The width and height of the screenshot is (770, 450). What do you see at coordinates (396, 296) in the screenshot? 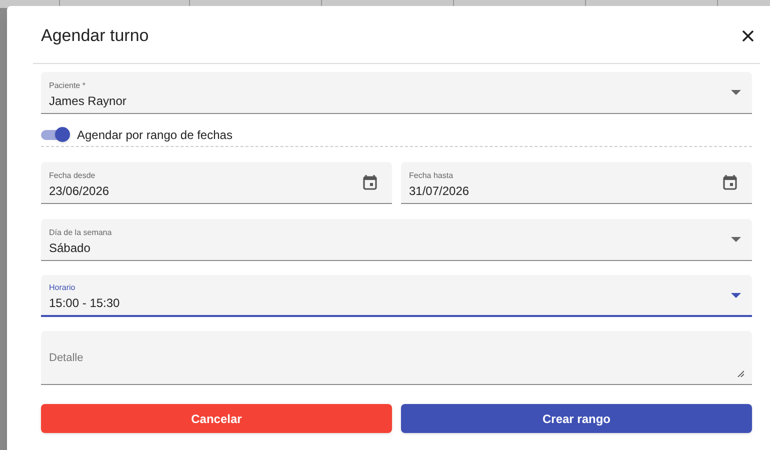
I see `select-field: Horario 15:00 - 15:30` at bounding box center [396, 296].